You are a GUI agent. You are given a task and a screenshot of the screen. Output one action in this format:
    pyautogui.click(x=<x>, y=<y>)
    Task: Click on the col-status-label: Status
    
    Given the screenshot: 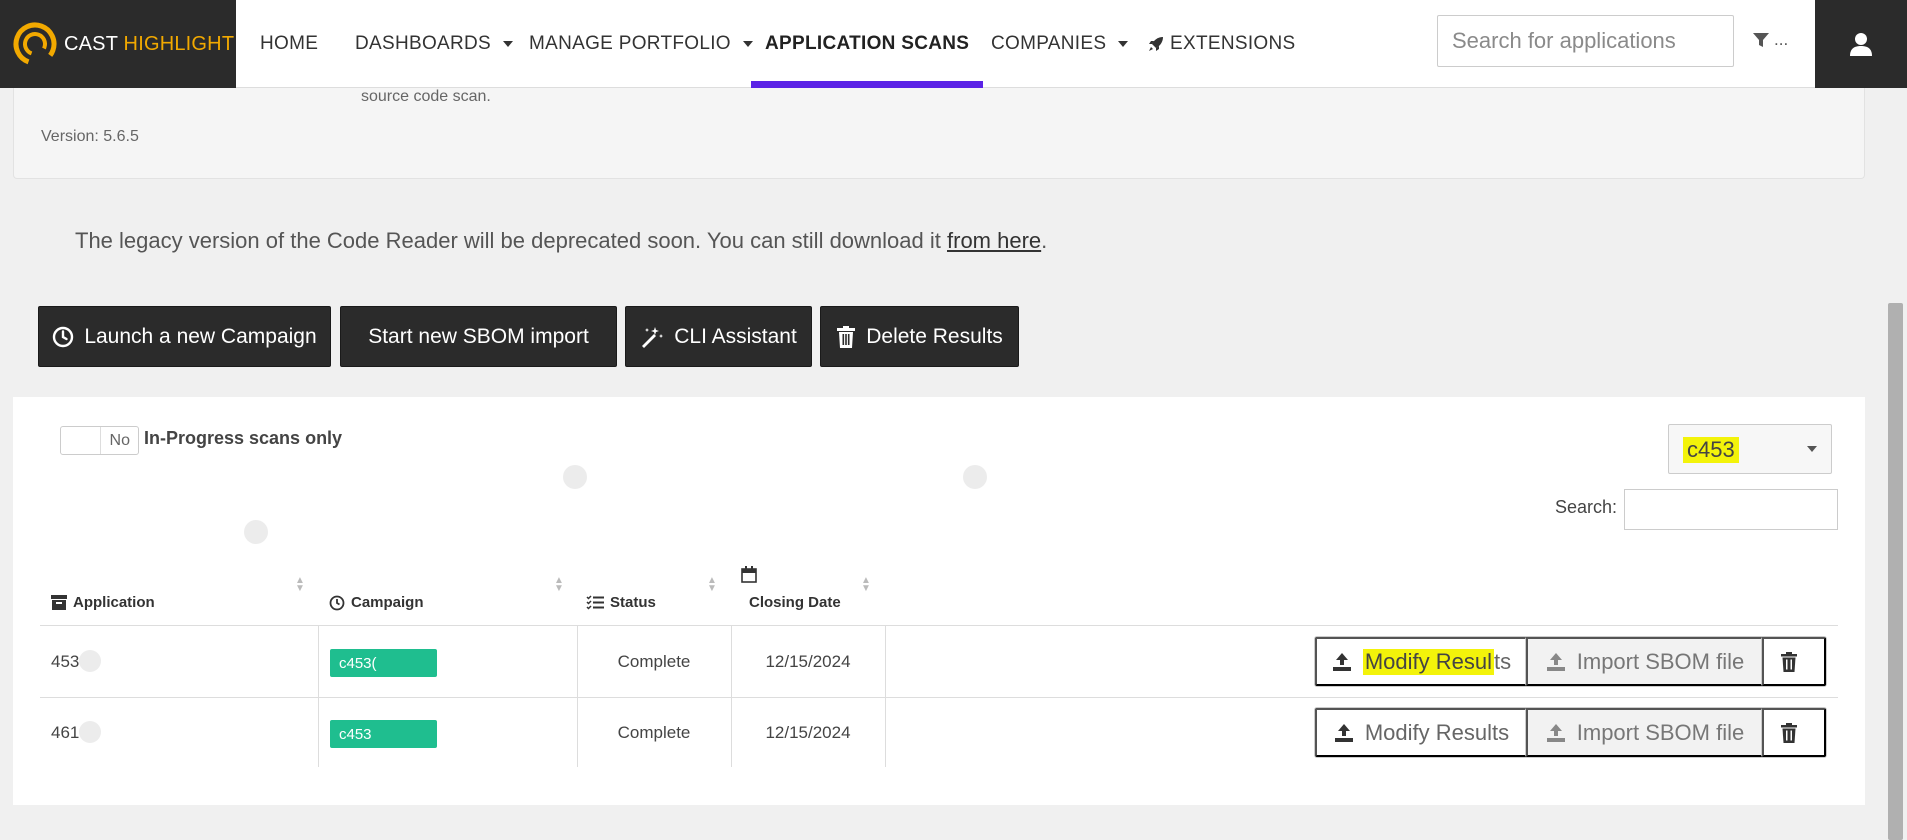 What is the action you would take?
    pyautogui.click(x=633, y=602)
    